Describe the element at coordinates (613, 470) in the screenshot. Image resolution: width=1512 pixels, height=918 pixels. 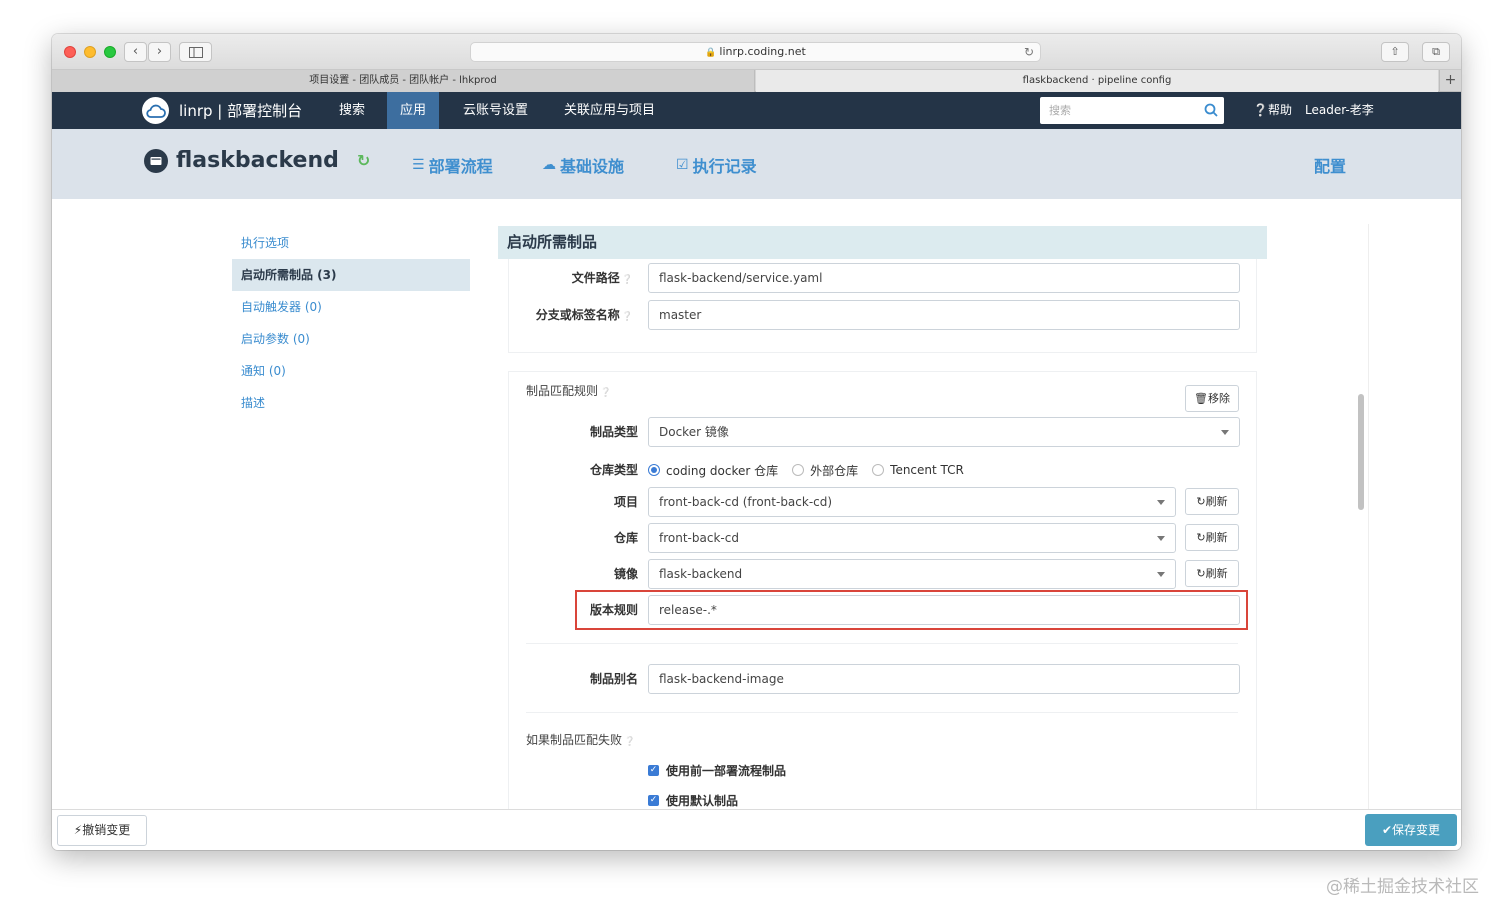
I see `repo-type-label: 仓库类型` at that location.